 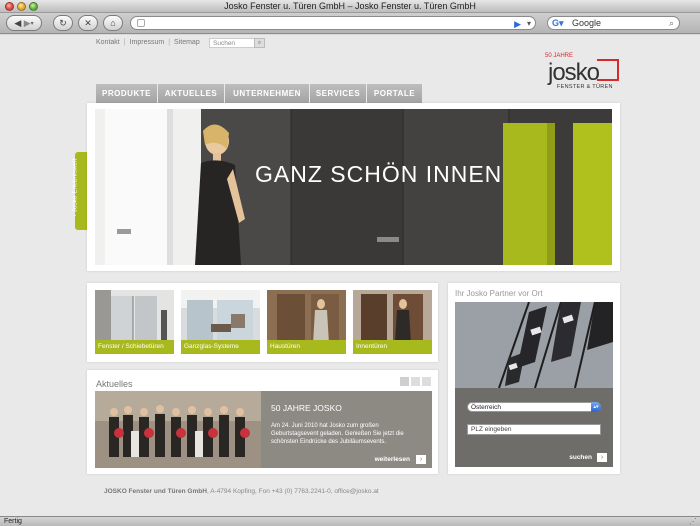 I want to click on hero-headline: GANZ SCHÖN INNEN, so click(x=379, y=174).